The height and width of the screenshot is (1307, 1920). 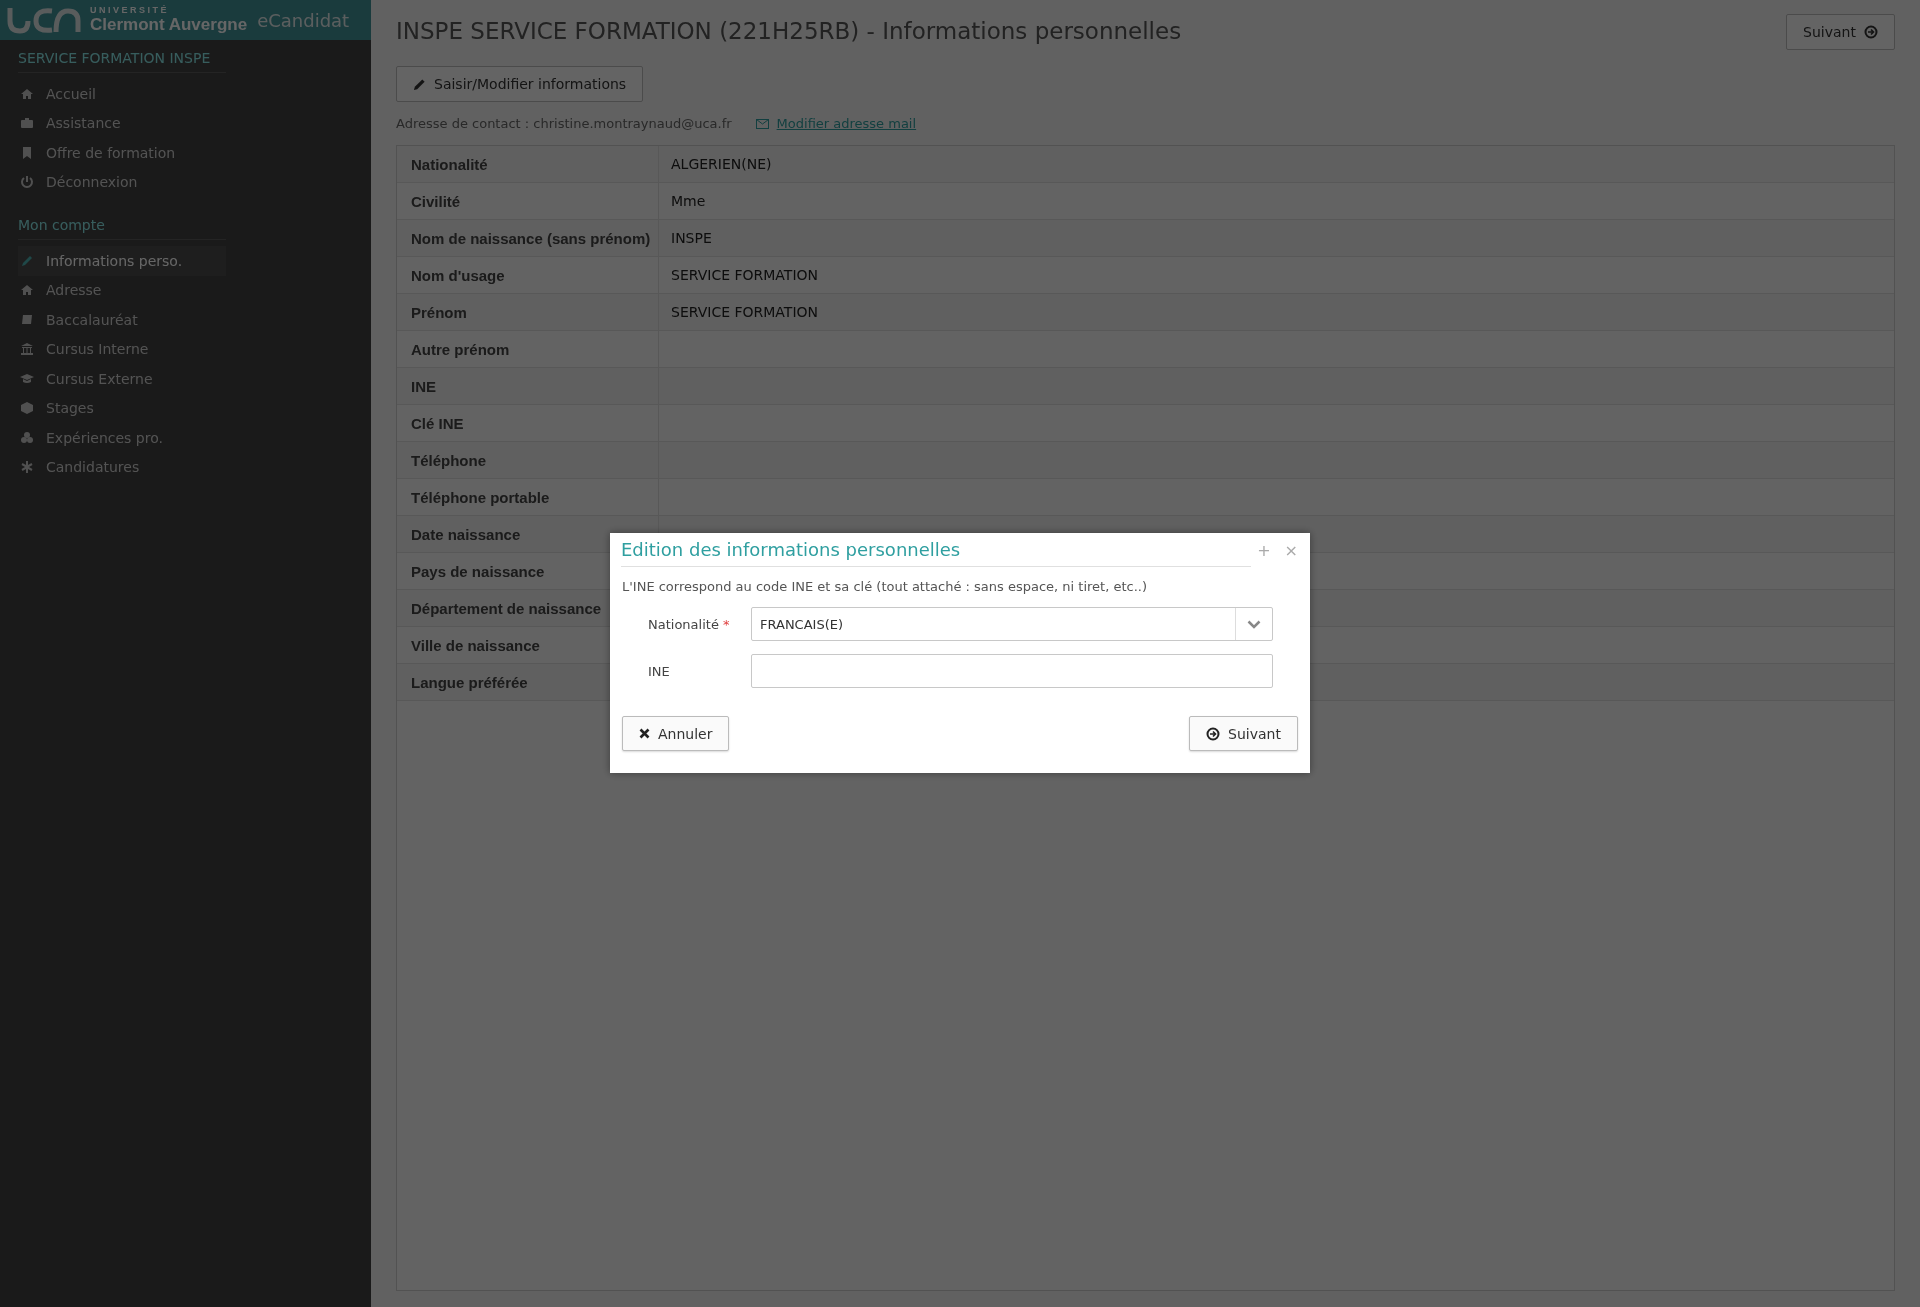 What do you see at coordinates (721, 164) in the screenshot?
I see `field-value: ALGERIEN(NE)` at bounding box center [721, 164].